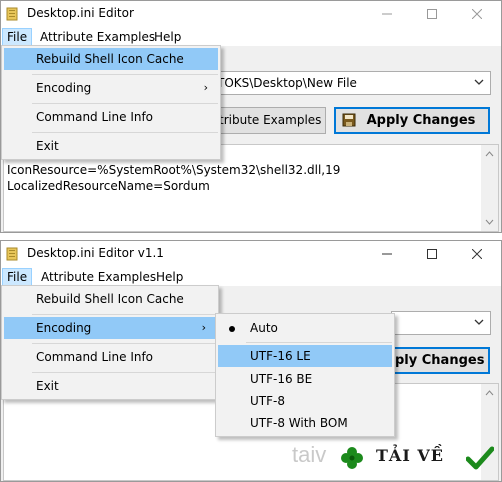  I want to click on title-bar: Desktop.ini Editor, so click(251, 14).